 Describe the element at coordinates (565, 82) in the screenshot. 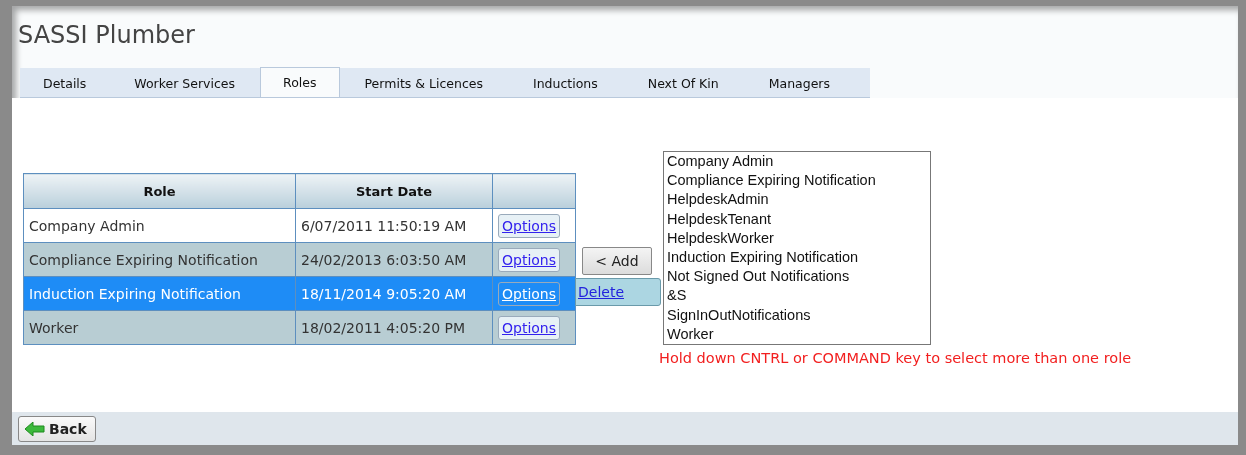

I see `tab: Inductions` at that location.